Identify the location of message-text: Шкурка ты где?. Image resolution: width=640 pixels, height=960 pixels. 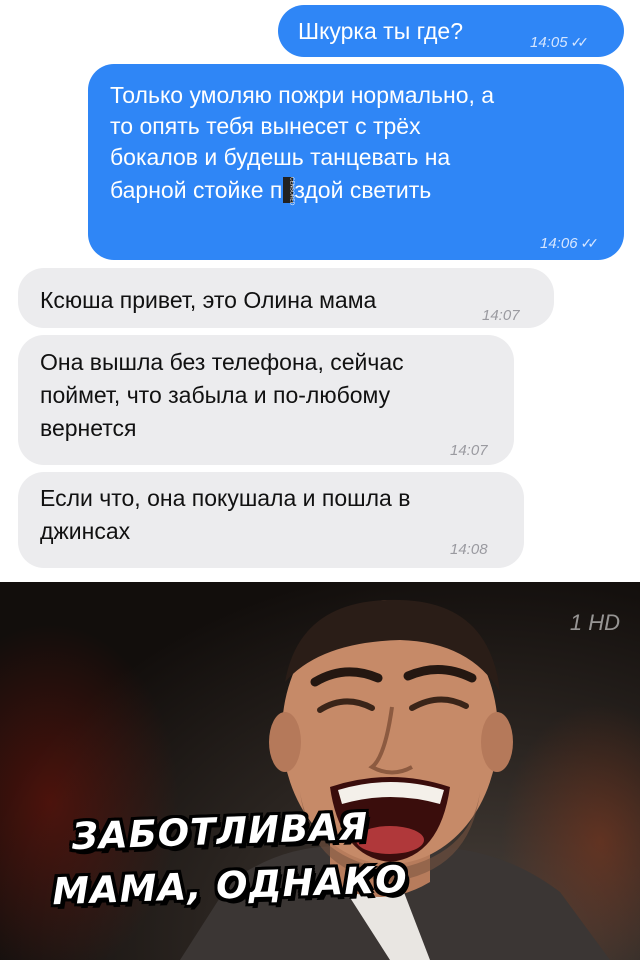
(380, 31).